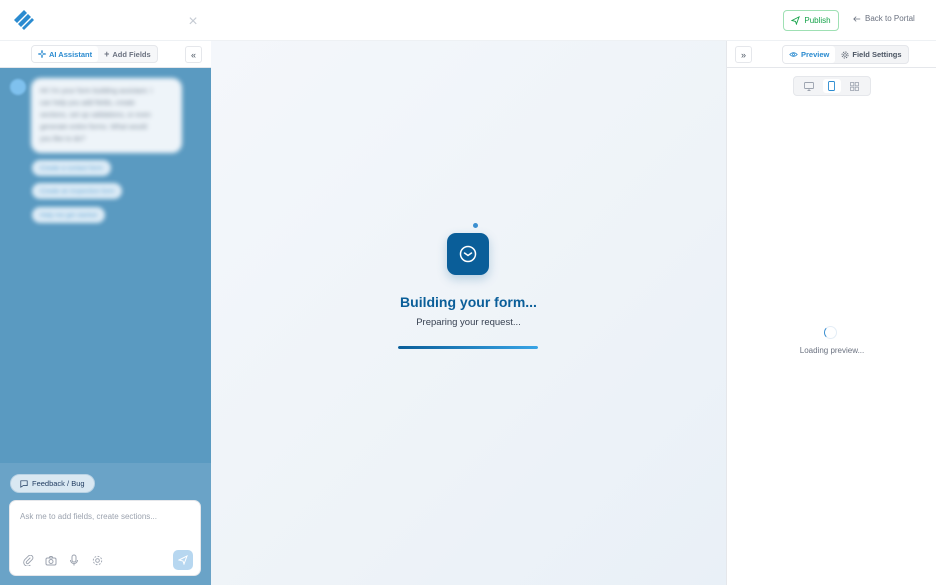 This screenshot has height=585, width=936. Describe the element at coordinates (71, 54) in the screenshot. I see `tab-ai-assistant-label: AI Assistant` at that location.